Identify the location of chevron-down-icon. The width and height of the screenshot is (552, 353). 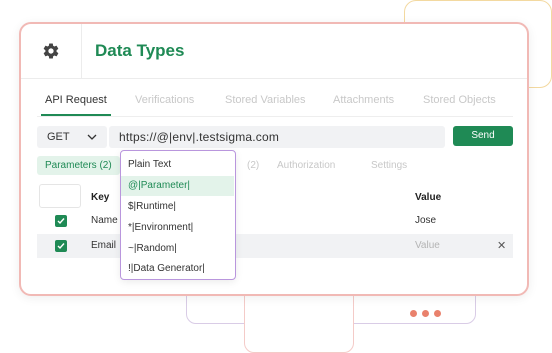
(92, 138).